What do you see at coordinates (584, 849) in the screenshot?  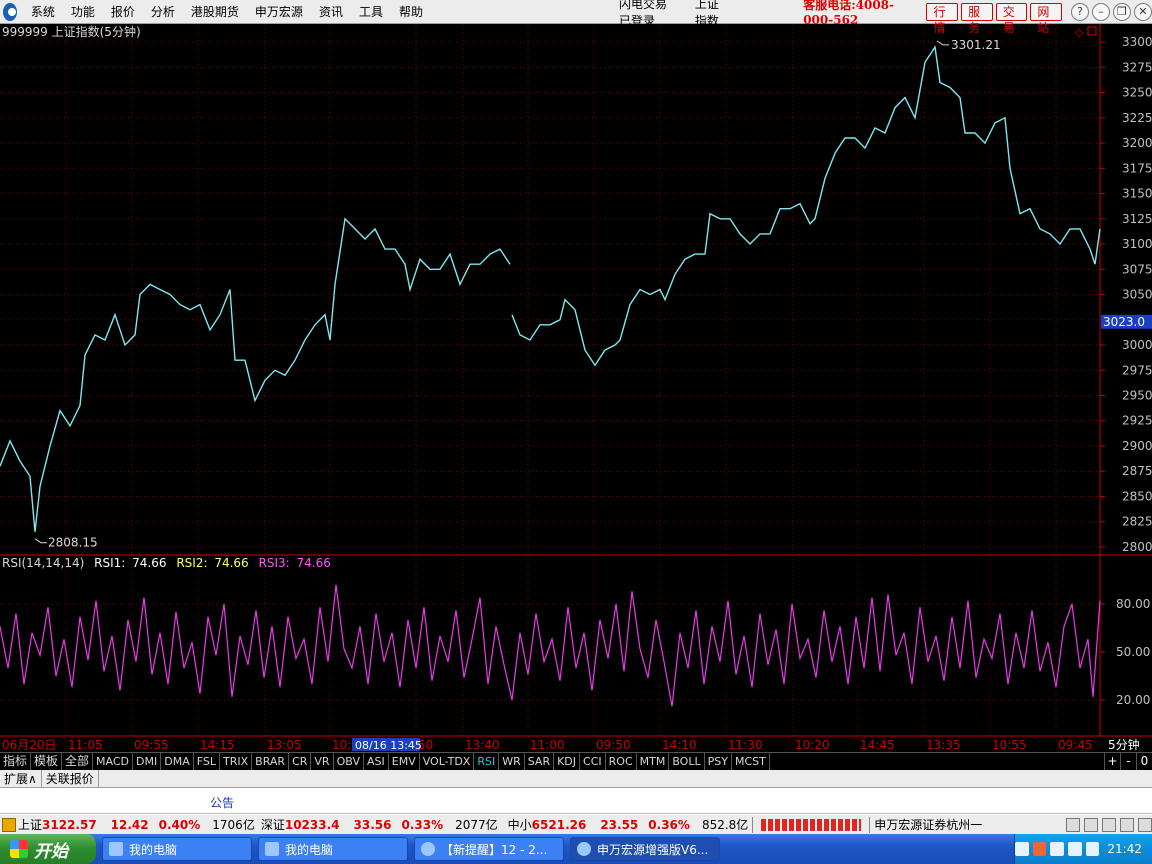 I see `trading-app-icon` at bounding box center [584, 849].